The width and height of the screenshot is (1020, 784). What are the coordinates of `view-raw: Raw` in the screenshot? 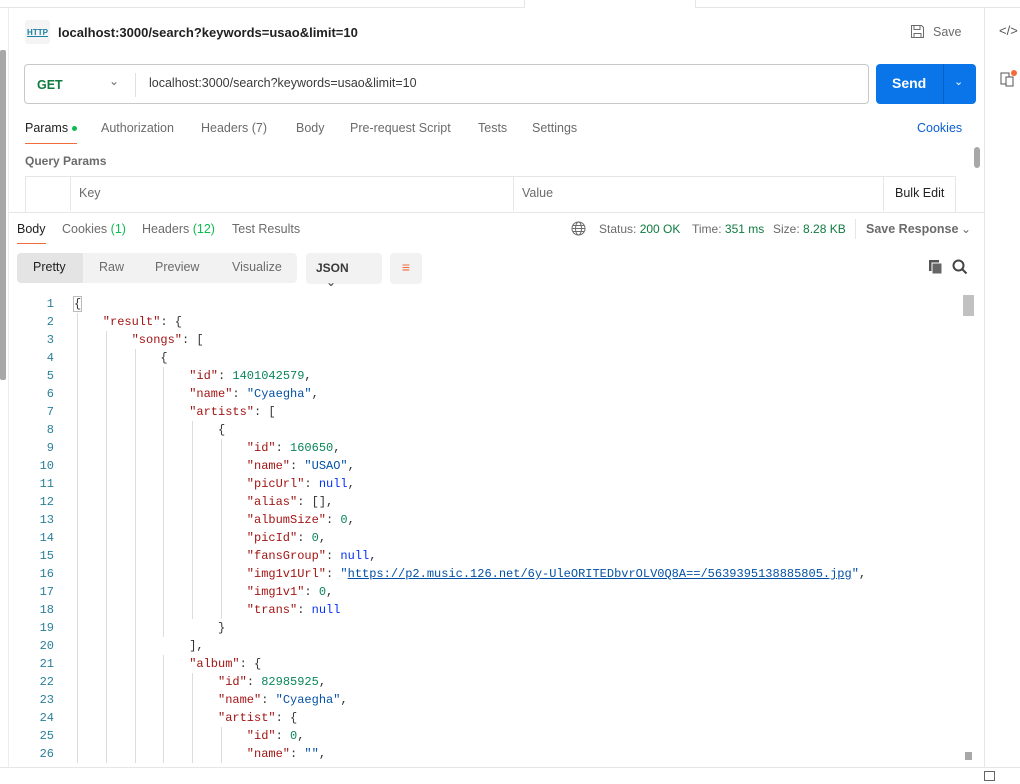 It's located at (111, 267).